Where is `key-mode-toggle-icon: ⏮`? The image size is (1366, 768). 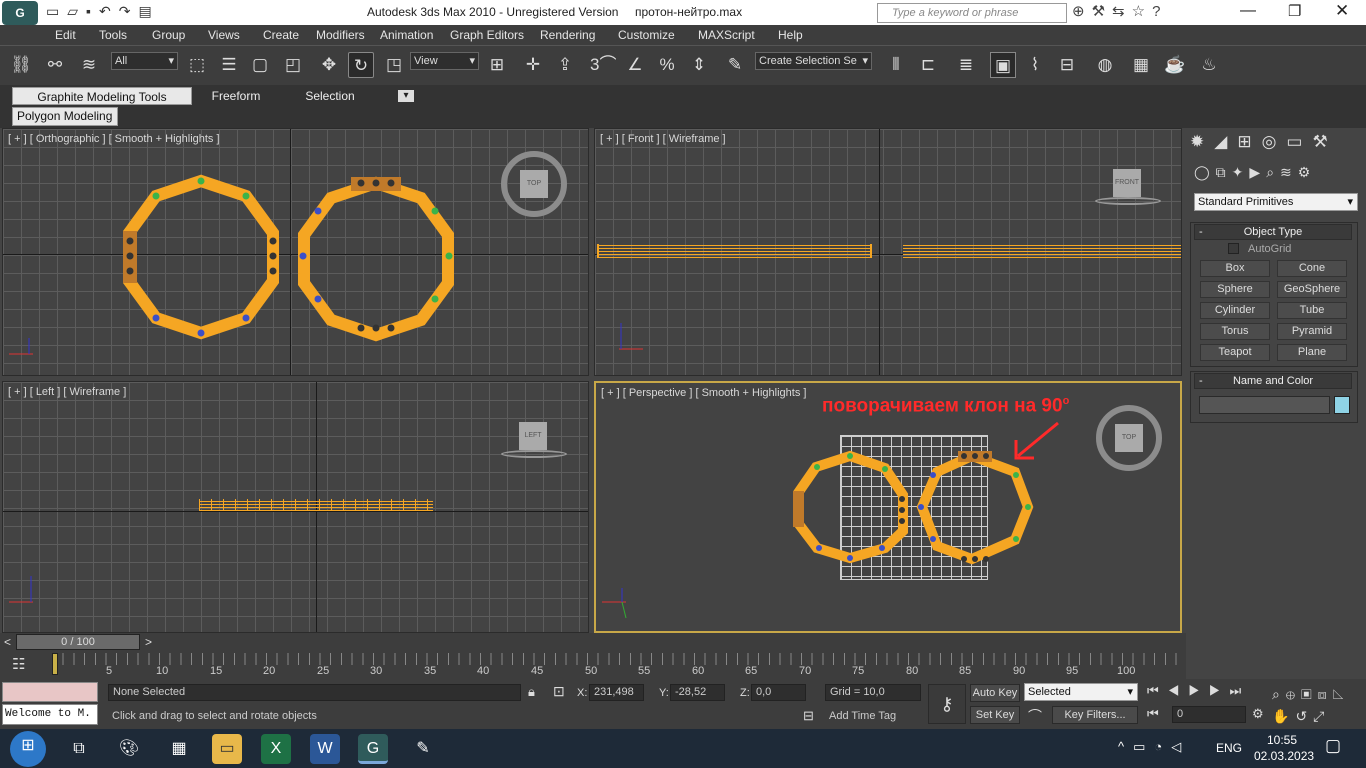 key-mode-toggle-icon: ⏮ is located at coordinates (1153, 714).